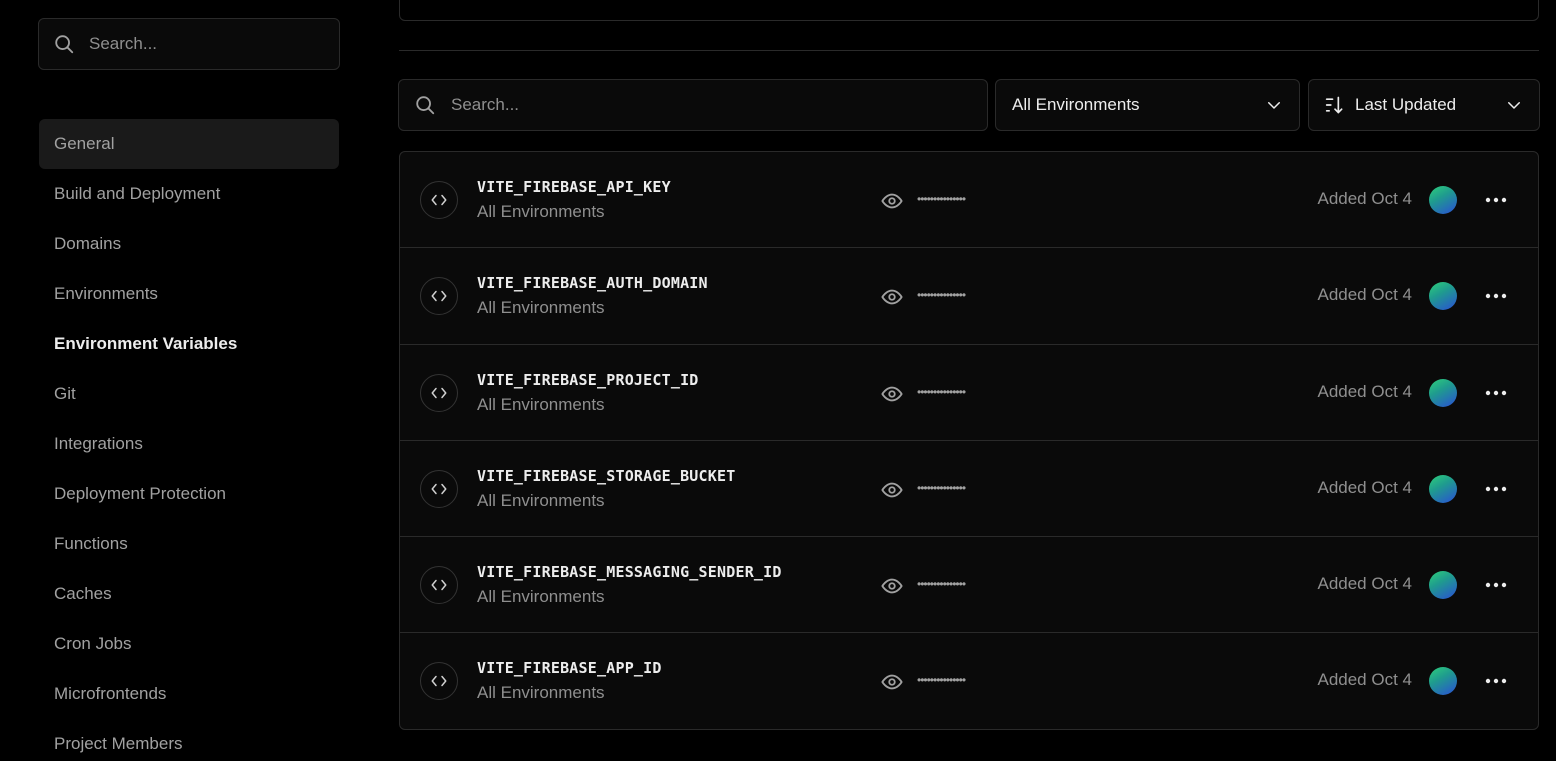  Describe the element at coordinates (189, 544) in the screenshot. I see `sidebar-item-functions: Functions` at that location.